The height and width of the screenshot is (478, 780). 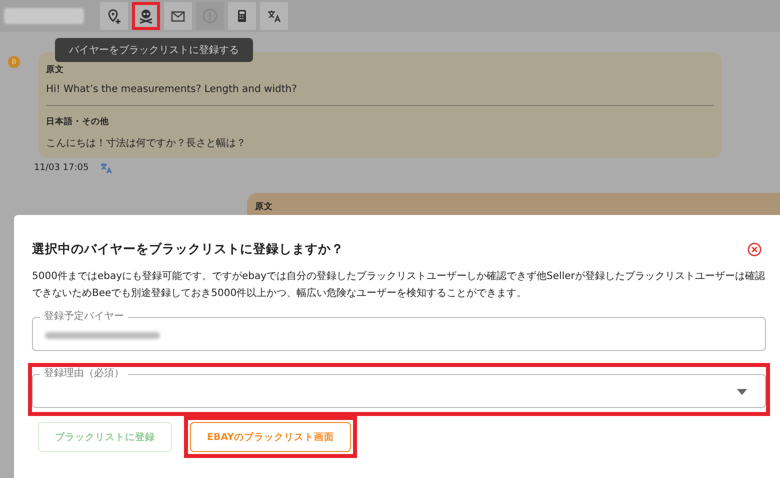 I want to click on ebay-blacklist-button: EBAYのブラックリスト画面, so click(x=271, y=437).